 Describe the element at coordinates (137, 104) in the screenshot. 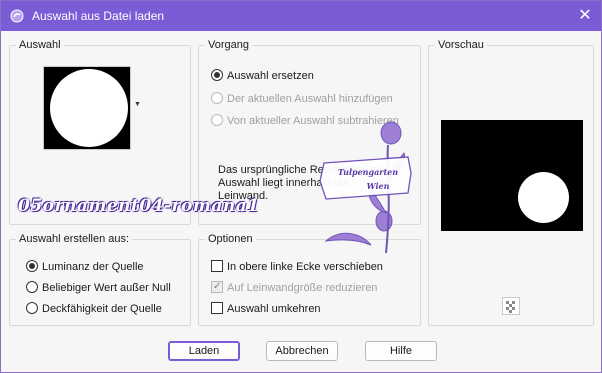

I see `thumbnail-dropdown-arrow-icon: ▼` at that location.